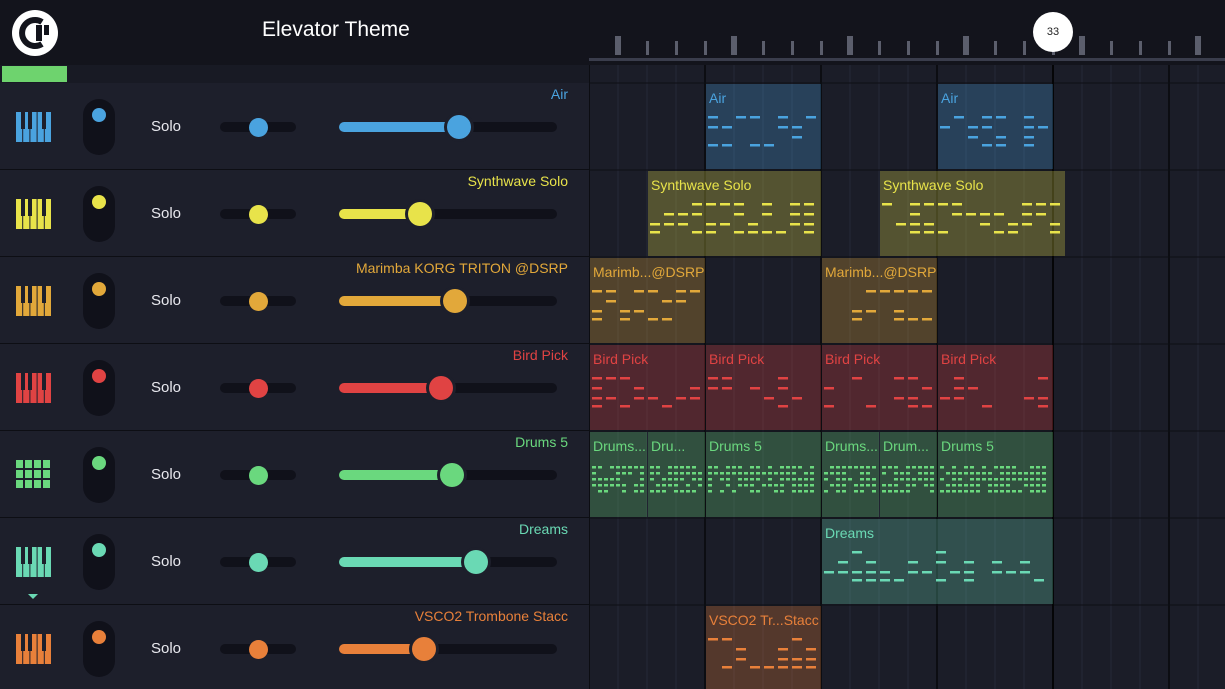 The height and width of the screenshot is (689, 1225). I want to click on song-title: Elevator Theme, so click(336, 29).